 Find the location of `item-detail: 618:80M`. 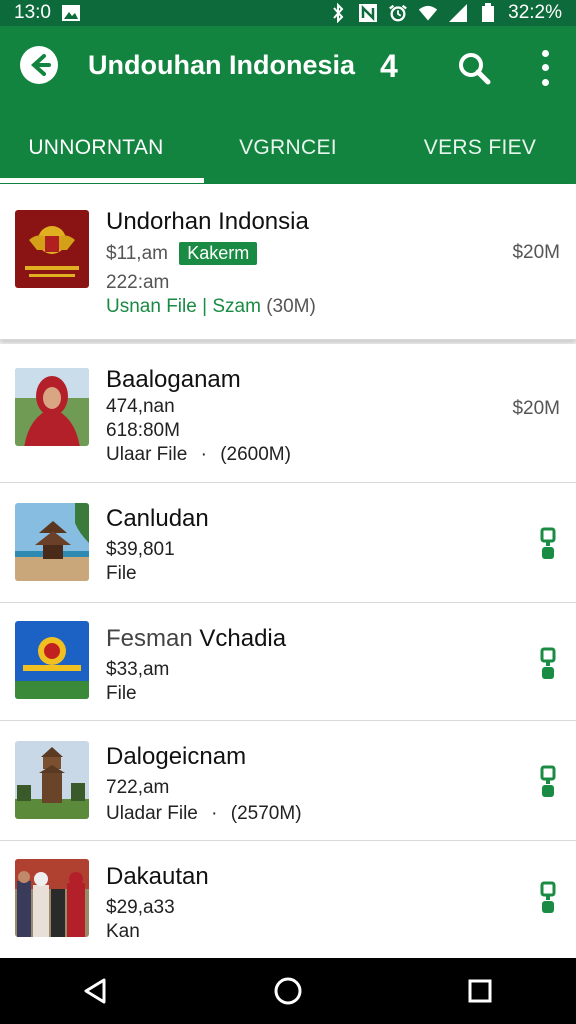

item-detail: 618:80M is located at coordinates (143, 430).